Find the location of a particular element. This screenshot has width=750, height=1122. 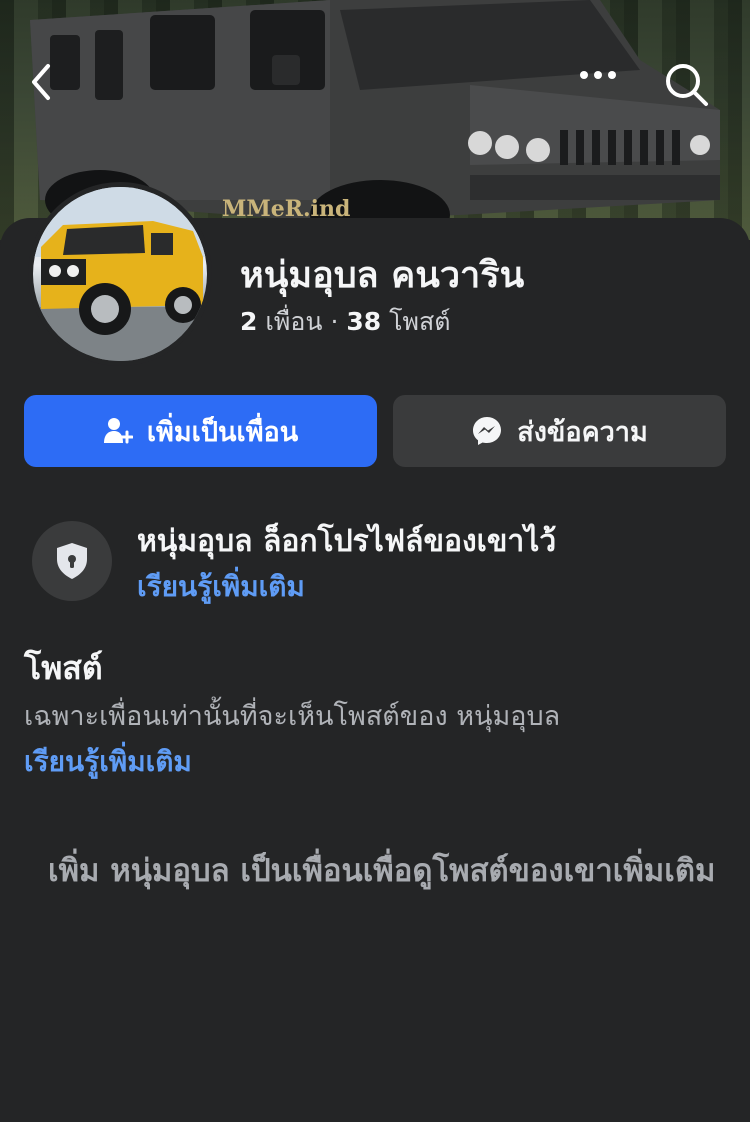

profile-stats: 2 เพื่อน · 38 โพสต์ is located at coordinates (345, 322).